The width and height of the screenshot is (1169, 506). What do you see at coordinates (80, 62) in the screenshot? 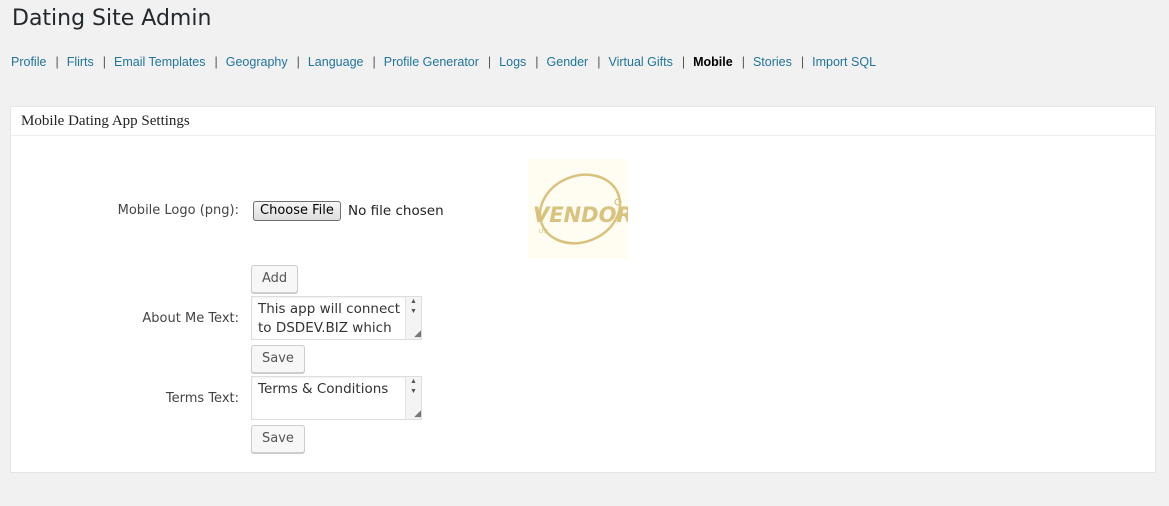
I see `nav-flirts: Flirts` at bounding box center [80, 62].